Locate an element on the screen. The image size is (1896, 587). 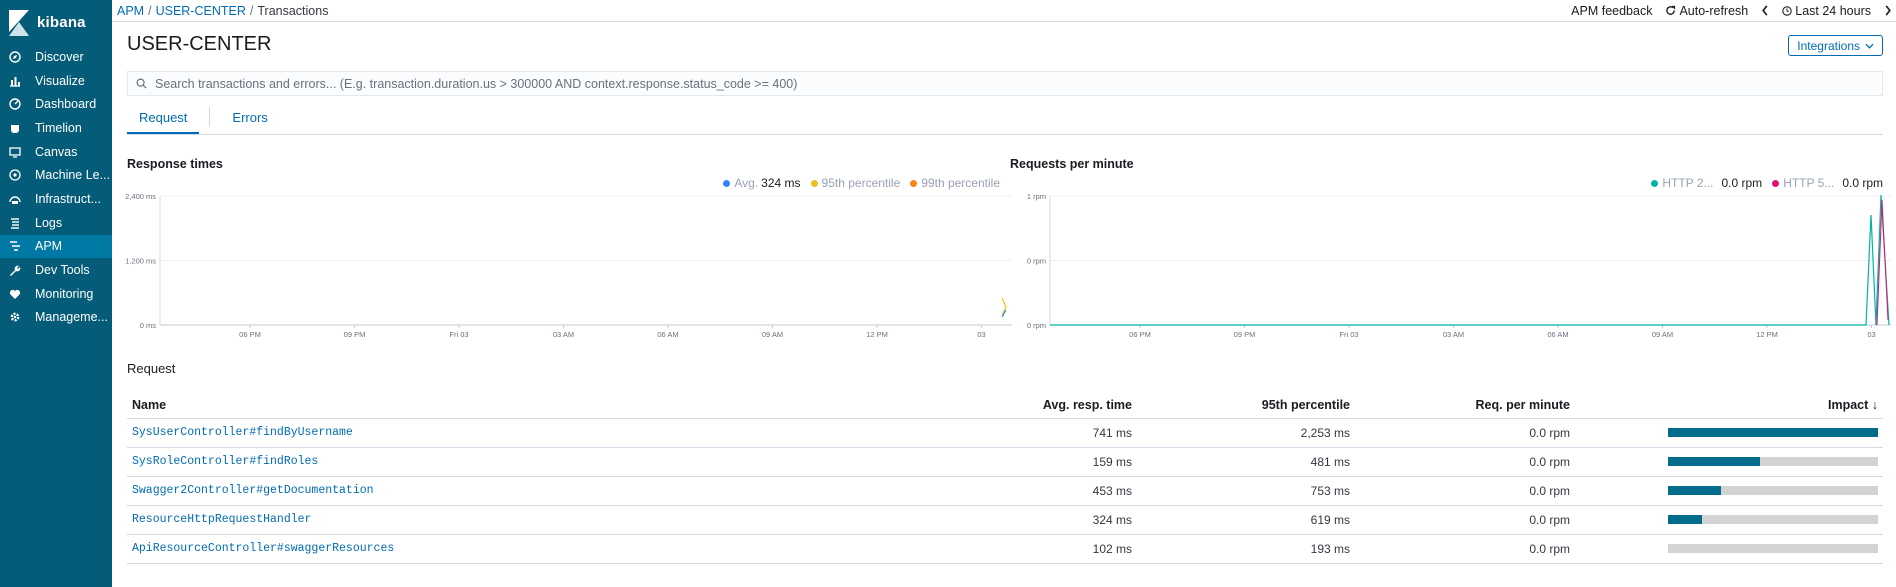
column-avg-resp-time: Avg. resp. time is located at coordinates (952, 405).